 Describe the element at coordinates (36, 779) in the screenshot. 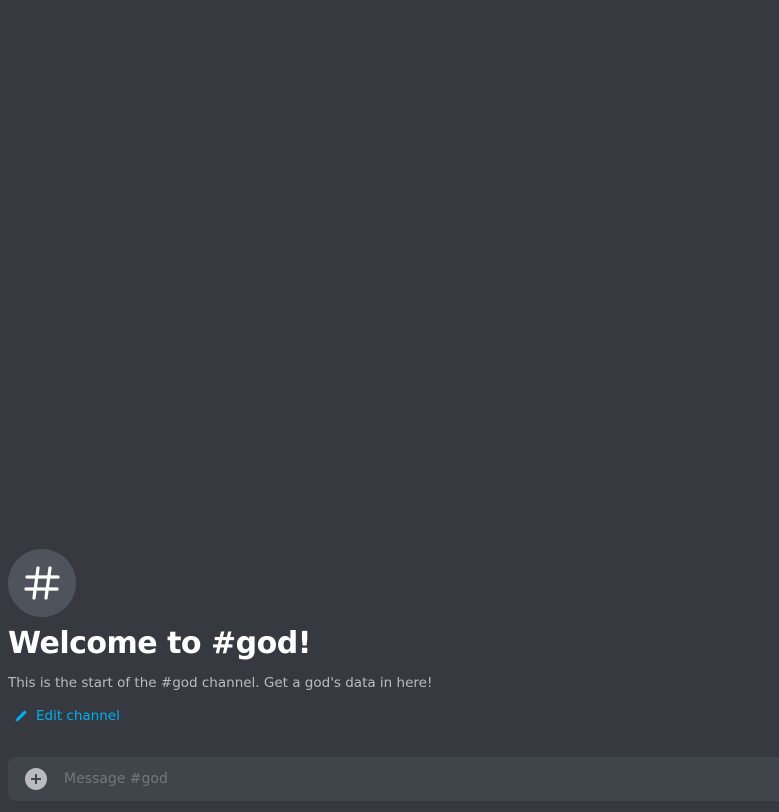

I see `plus-circle-icon` at that location.